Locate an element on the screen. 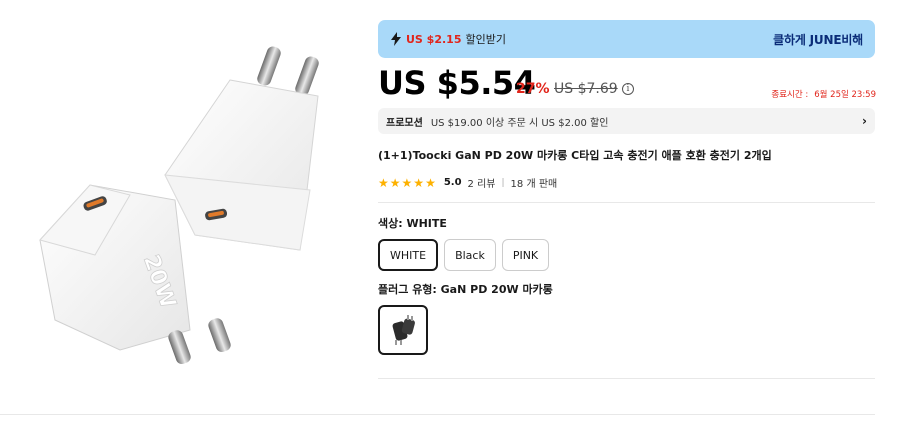 Image resolution: width=900 pixels, height=436 pixels. color-option-white: WHITE is located at coordinates (408, 255).